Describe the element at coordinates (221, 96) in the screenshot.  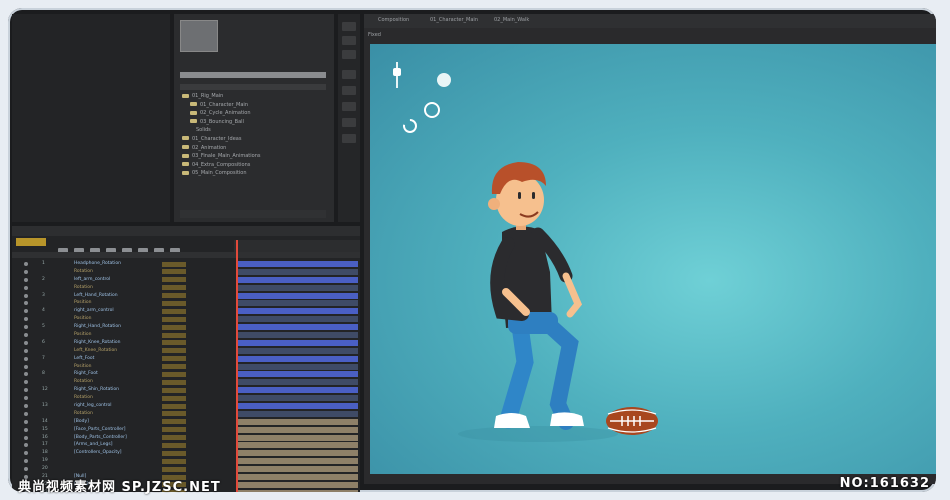
I see `project-item: 01_Rig_Main` at that location.